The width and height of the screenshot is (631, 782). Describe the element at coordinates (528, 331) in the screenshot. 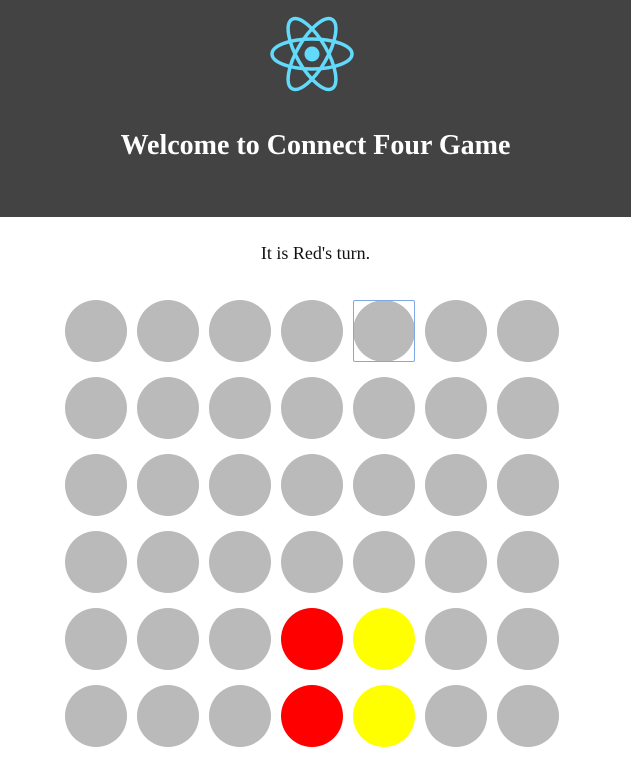

I see `board-cell-r0-c6` at that location.